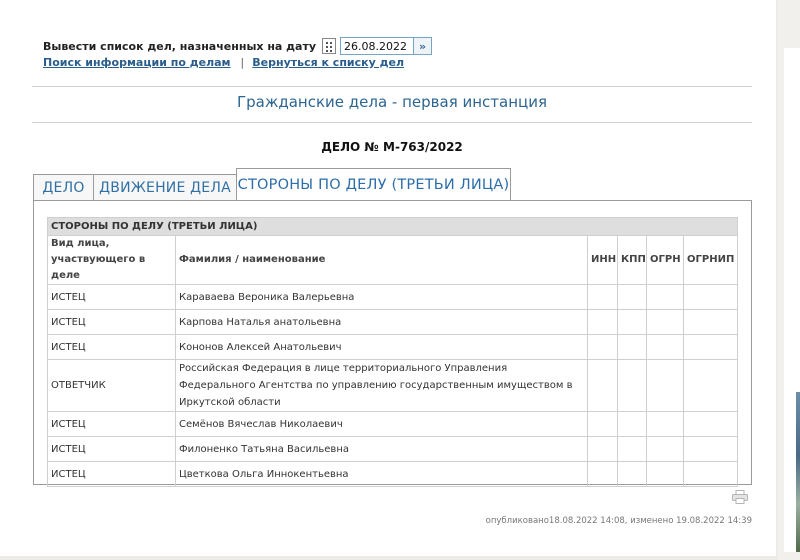 The image size is (800, 560). What do you see at coordinates (381, 322) in the screenshot?
I see `party-name: Карпова Наталья анатольевна` at bounding box center [381, 322].